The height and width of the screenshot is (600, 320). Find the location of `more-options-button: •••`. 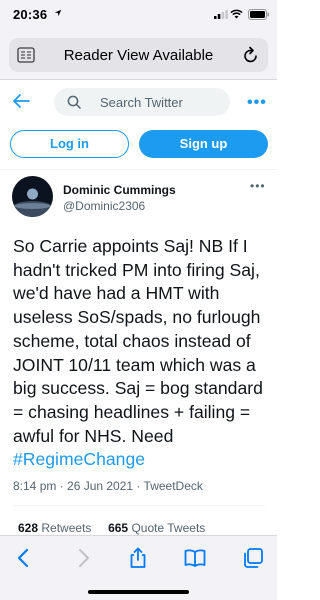

more-options-button: ••• is located at coordinates (257, 103).